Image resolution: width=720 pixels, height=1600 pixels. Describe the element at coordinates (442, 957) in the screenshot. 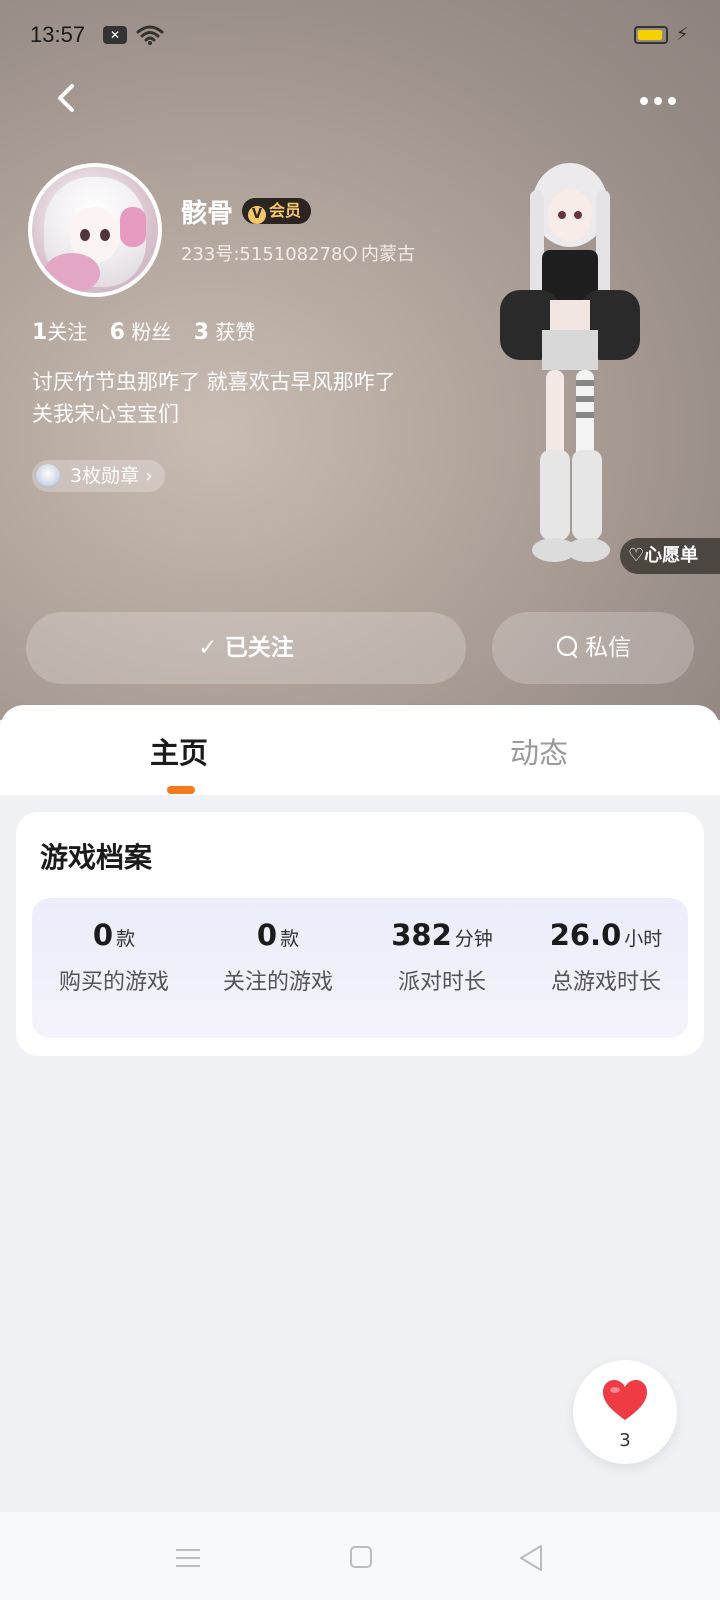

I see `stat-party-time: 382 分钟 派对时长` at that location.